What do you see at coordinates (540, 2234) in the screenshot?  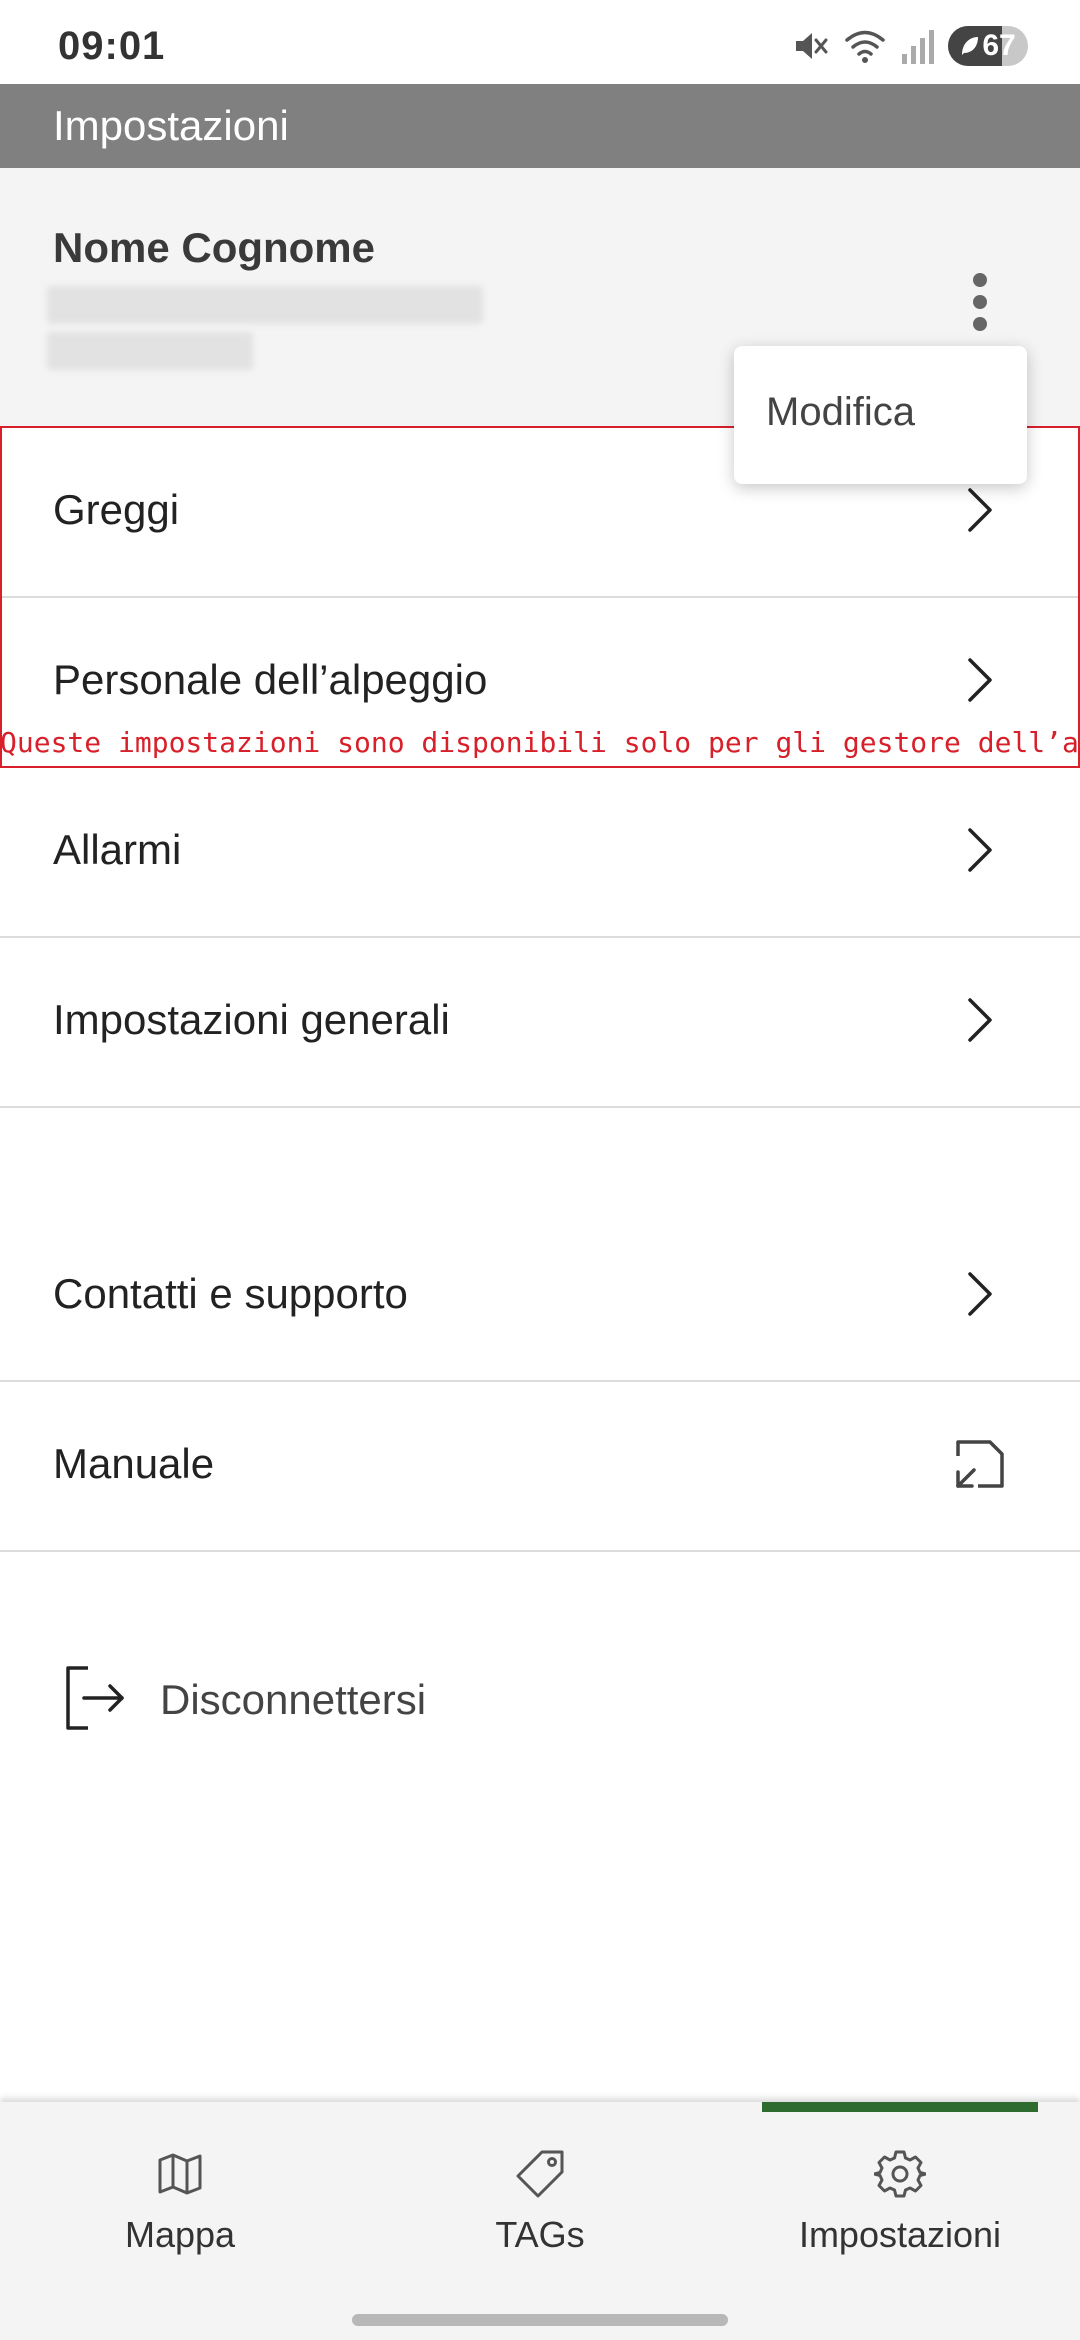 I see `nav-tab-label: TAGs` at bounding box center [540, 2234].